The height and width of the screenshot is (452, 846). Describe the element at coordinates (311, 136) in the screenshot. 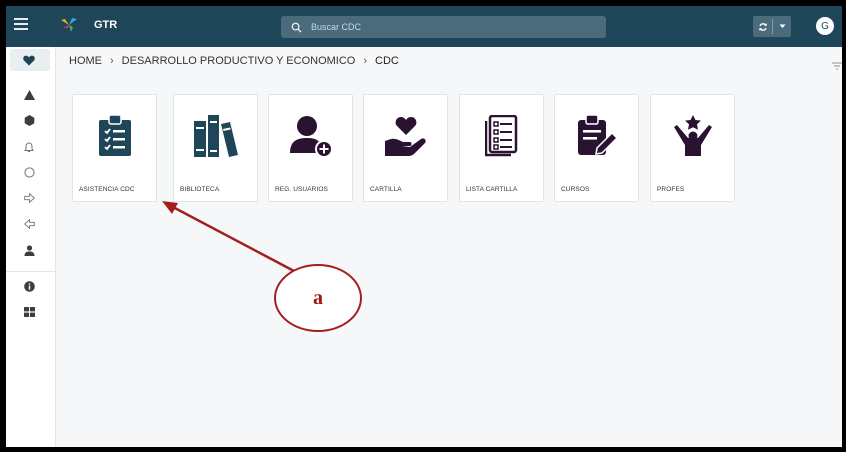

I see `user-add-icon` at that location.